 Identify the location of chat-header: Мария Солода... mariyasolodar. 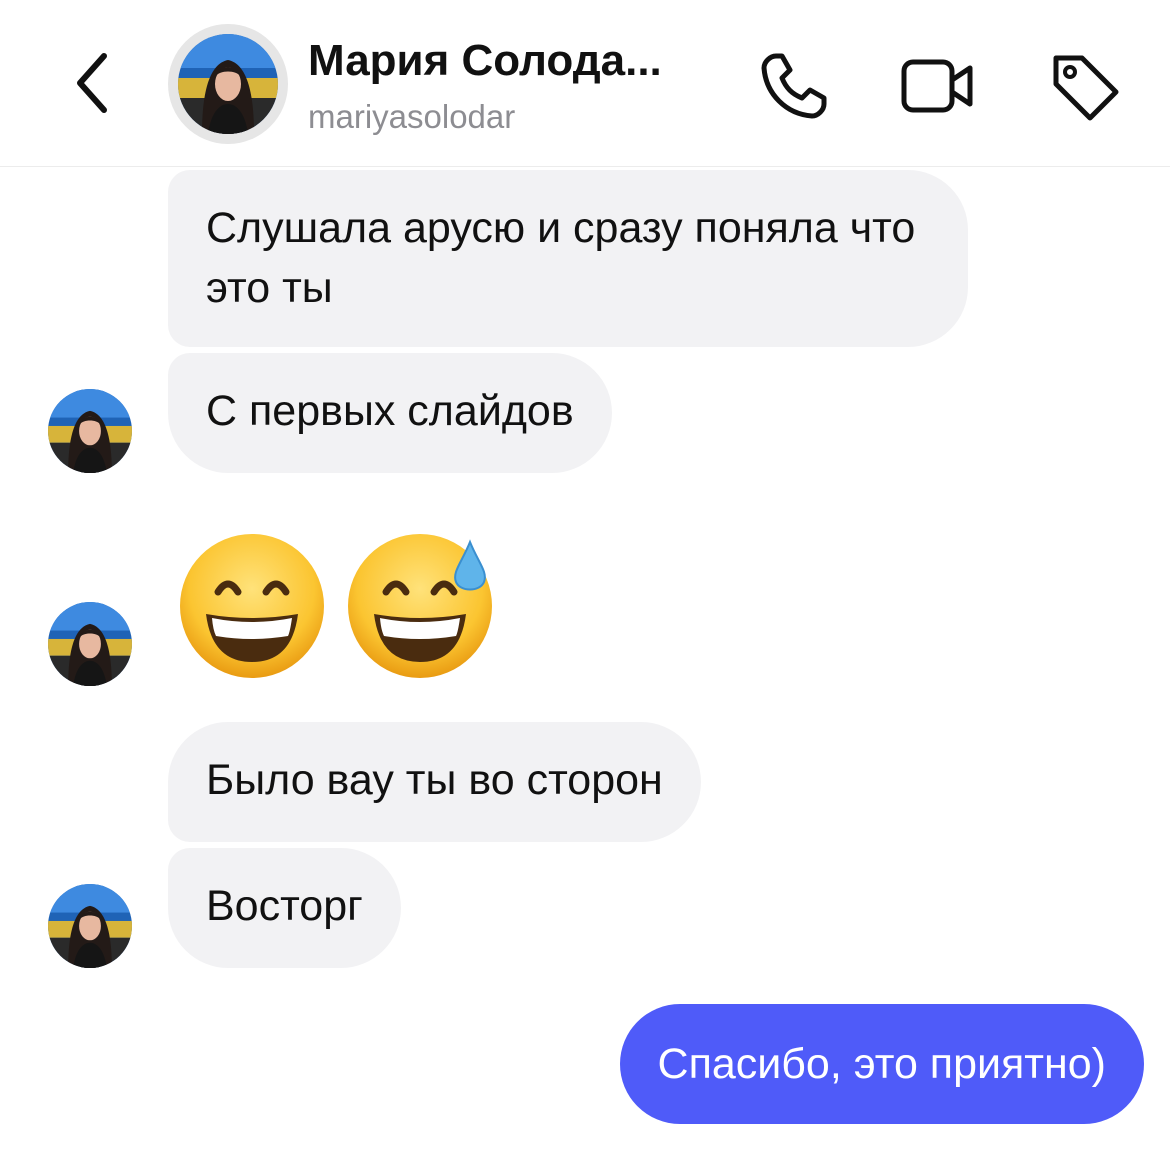
(585, 83).